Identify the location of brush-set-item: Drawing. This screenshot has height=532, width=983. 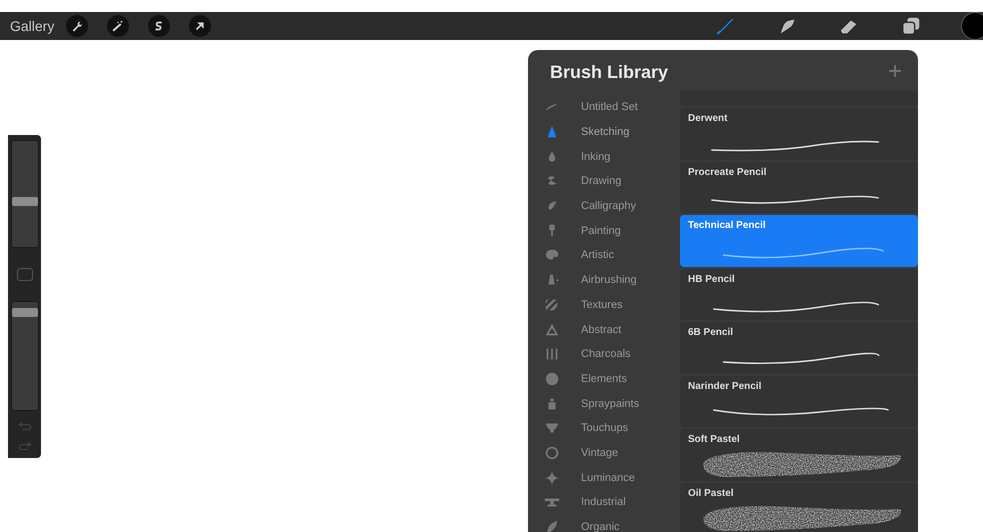
(612, 181).